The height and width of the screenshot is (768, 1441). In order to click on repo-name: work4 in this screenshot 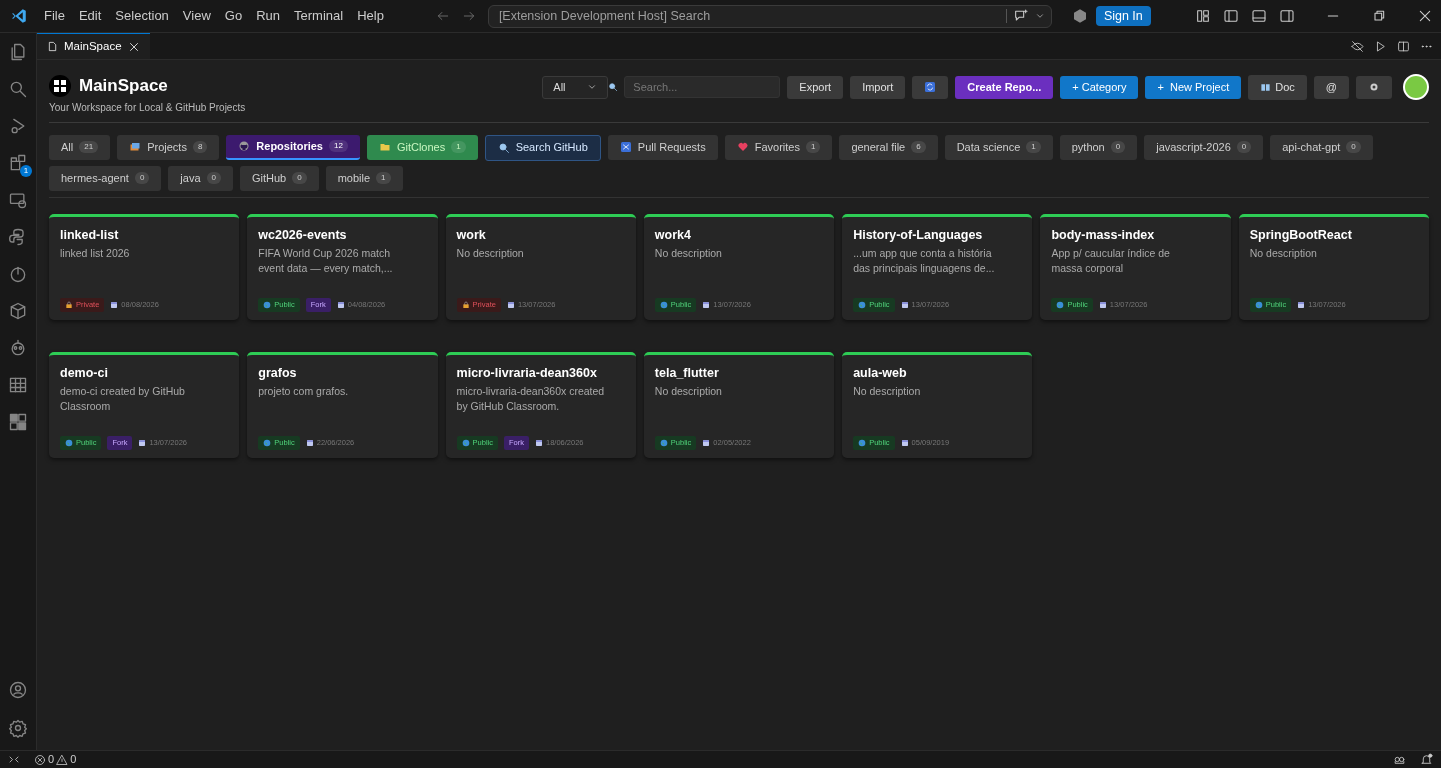, I will do `click(673, 235)`.